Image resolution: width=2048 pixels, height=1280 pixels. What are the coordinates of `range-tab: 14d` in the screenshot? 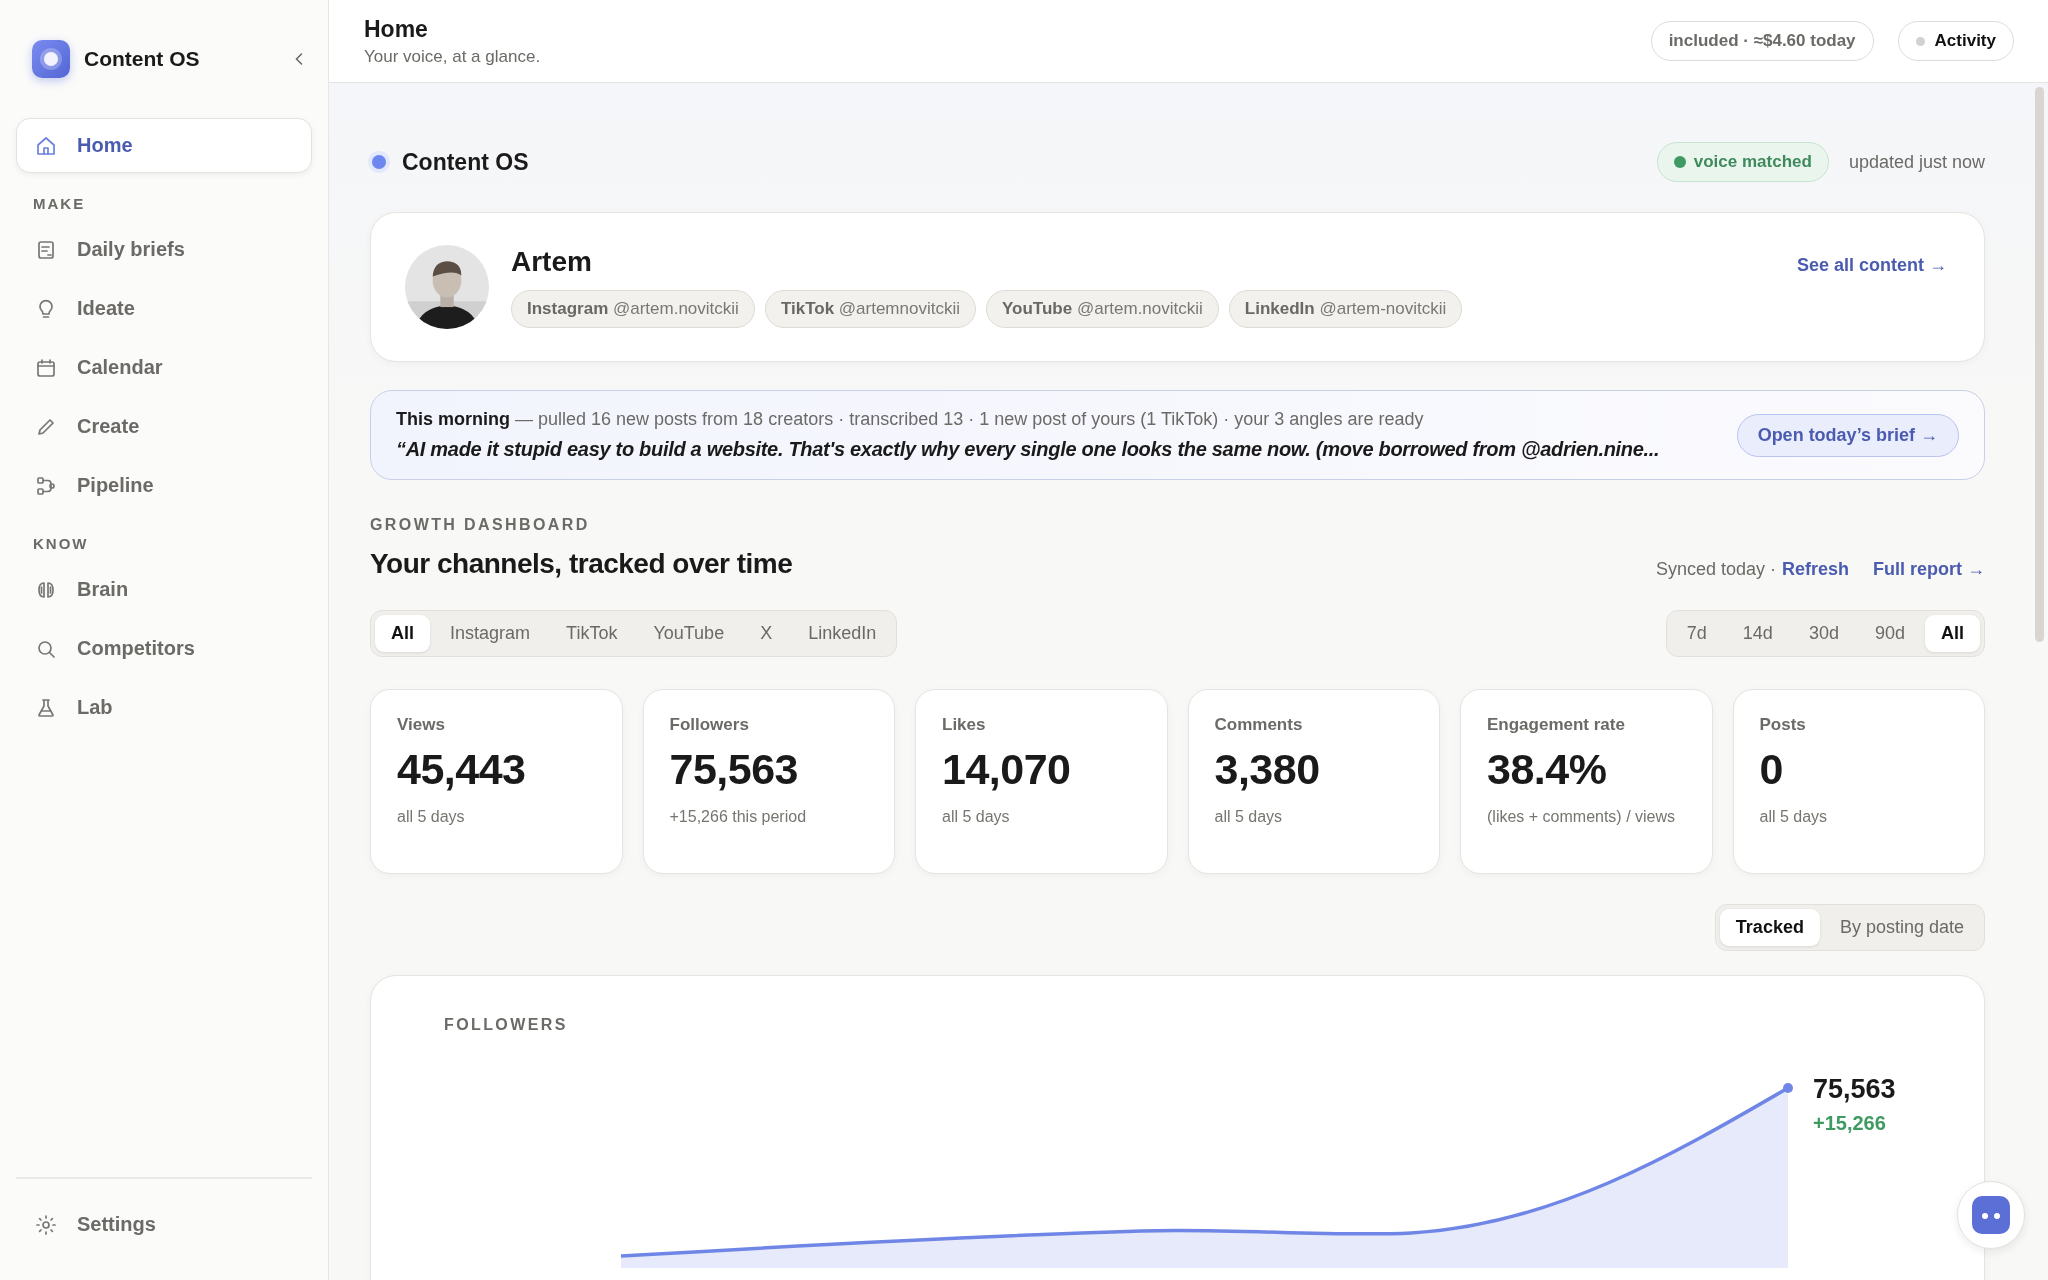 It's located at (1757, 633).